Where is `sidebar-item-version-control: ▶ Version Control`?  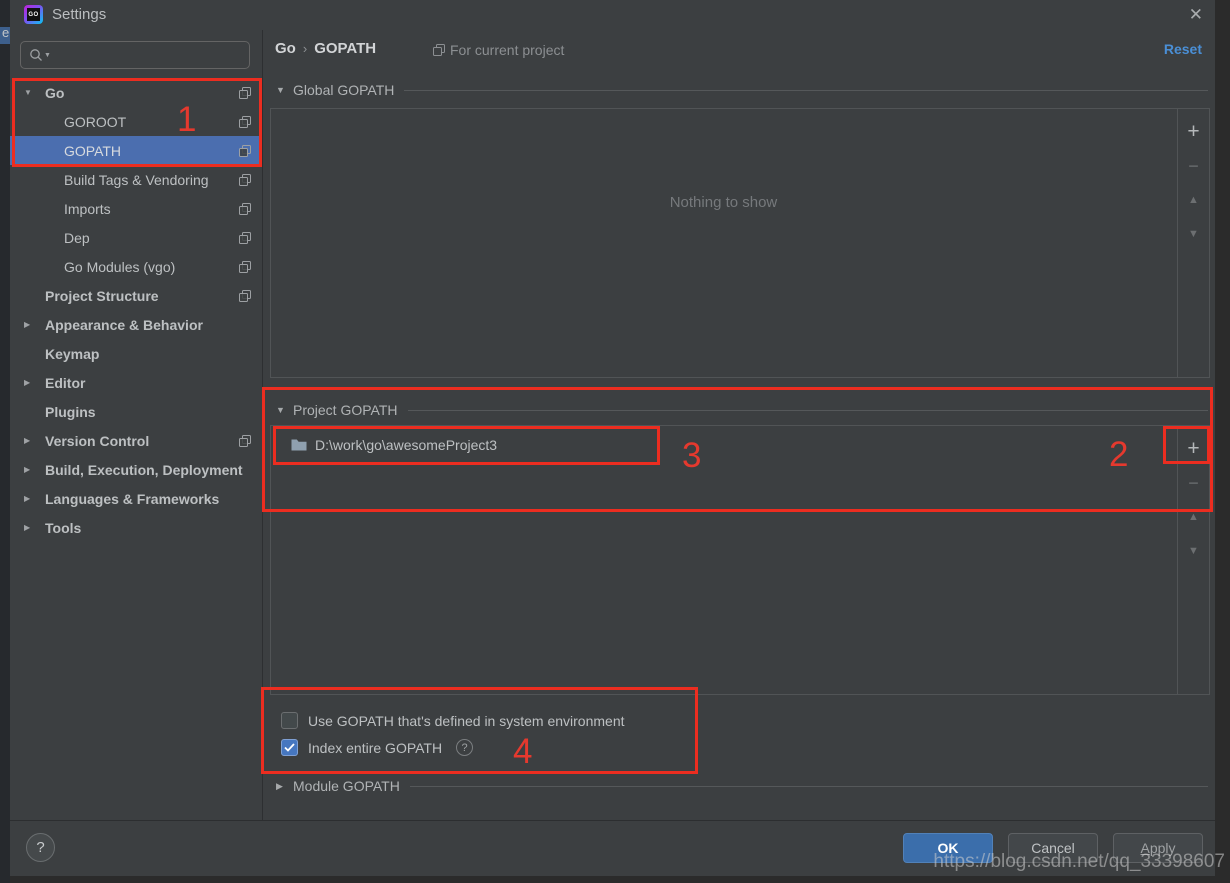
sidebar-item-version-control: ▶ Version Control is located at coordinates (136, 440).